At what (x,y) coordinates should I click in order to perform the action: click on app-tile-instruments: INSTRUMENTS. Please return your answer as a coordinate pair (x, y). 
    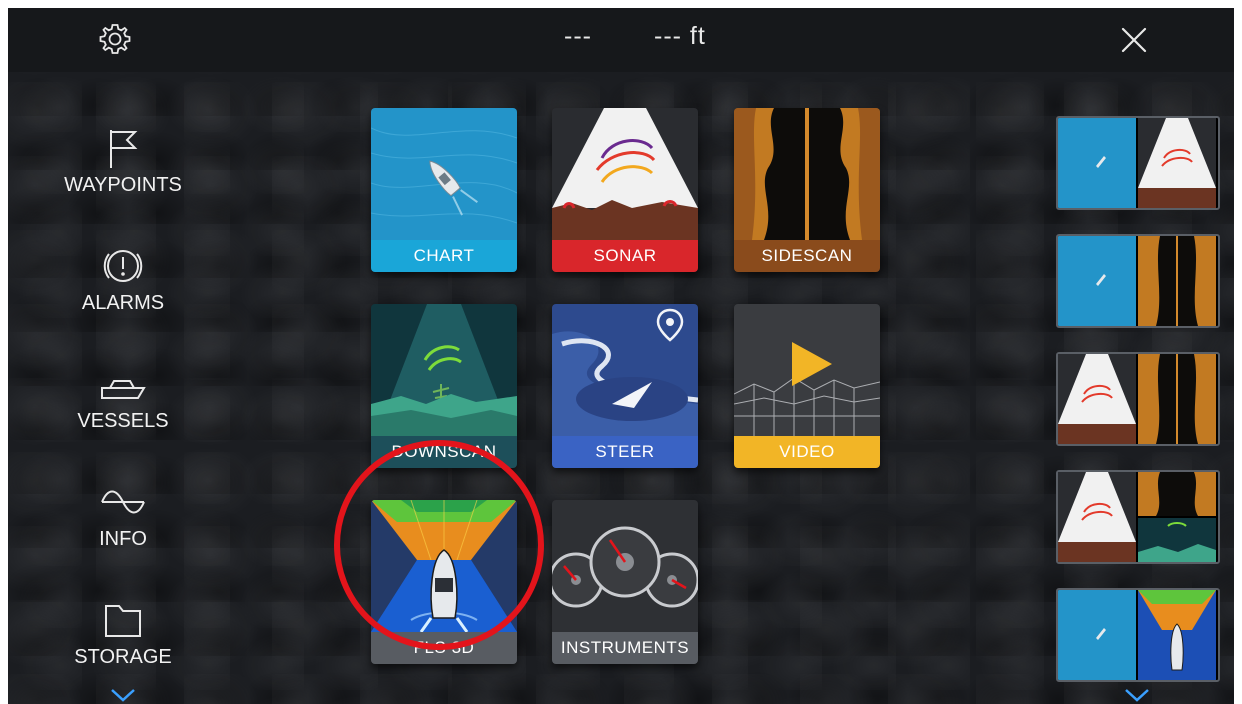
    Looking at the image, I should click on (625, 582).